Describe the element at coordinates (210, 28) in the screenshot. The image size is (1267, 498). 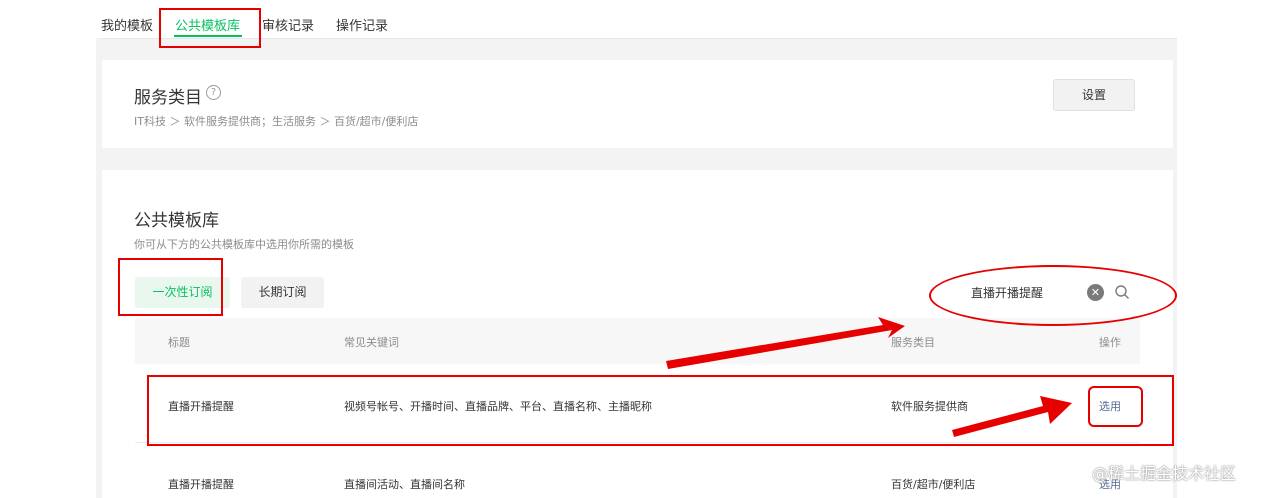
I see `annotation-box-public-tab` at that location.